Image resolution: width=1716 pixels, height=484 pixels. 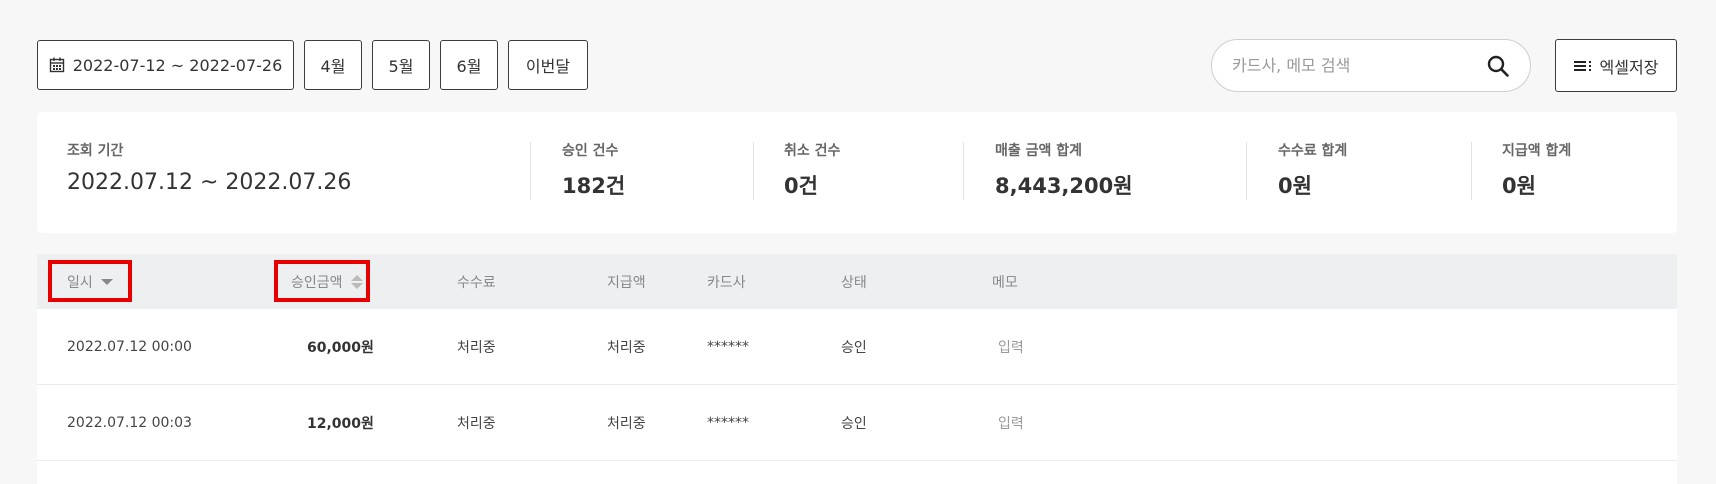 I want to click on cell-amount: 12,000원, so click(x=340, y=424).